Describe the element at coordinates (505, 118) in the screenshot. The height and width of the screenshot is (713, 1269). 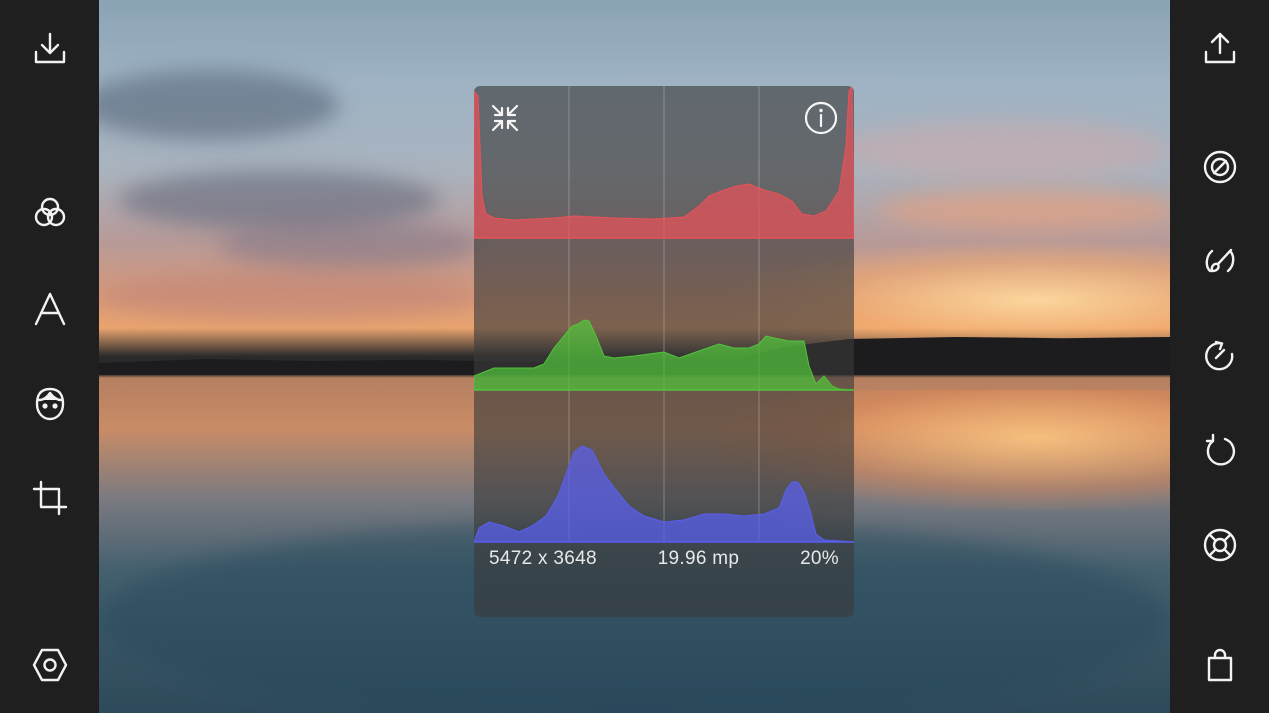
I see `collapse-icon` at that location.